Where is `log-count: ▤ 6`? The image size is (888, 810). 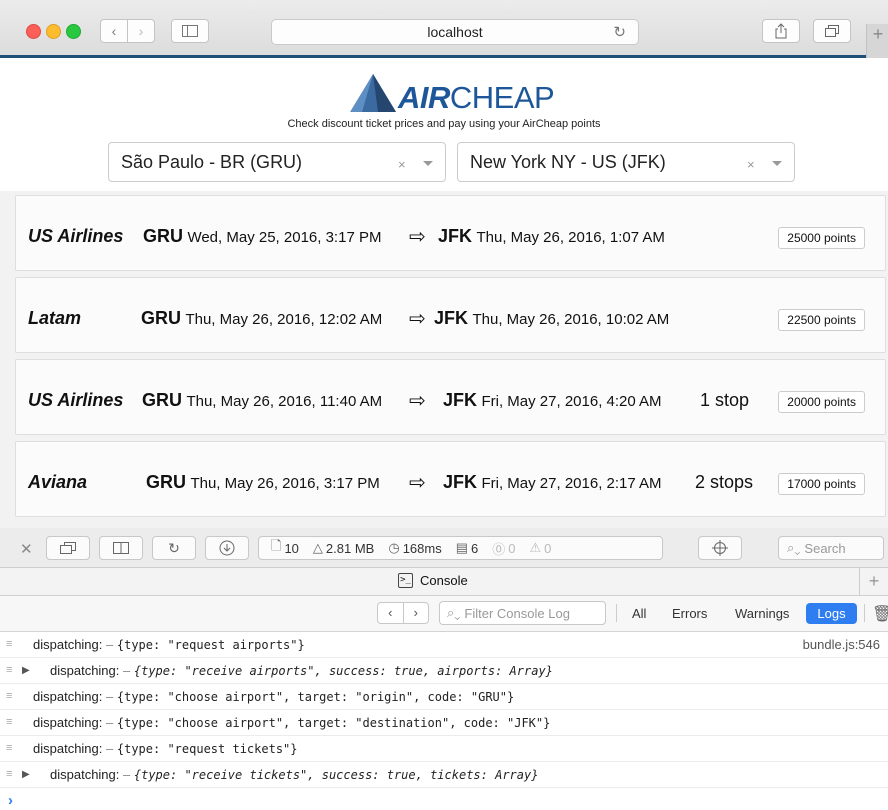 log-count: ▤ 6 is located at coordinates (467, 548).